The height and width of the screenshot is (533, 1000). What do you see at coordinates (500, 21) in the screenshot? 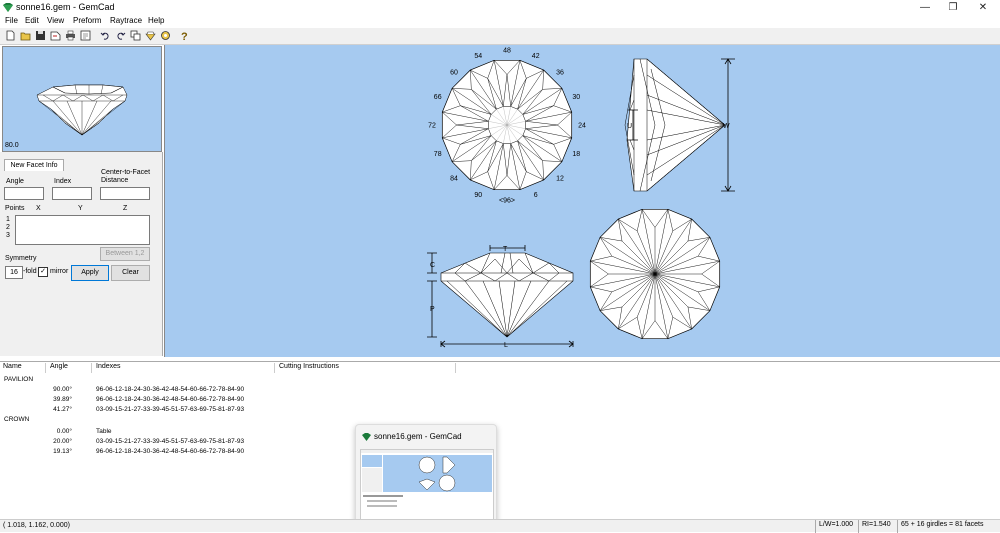
I see `menu-bar: File Edit View Preform Raytrace Help` at bounding box center [500, 21].